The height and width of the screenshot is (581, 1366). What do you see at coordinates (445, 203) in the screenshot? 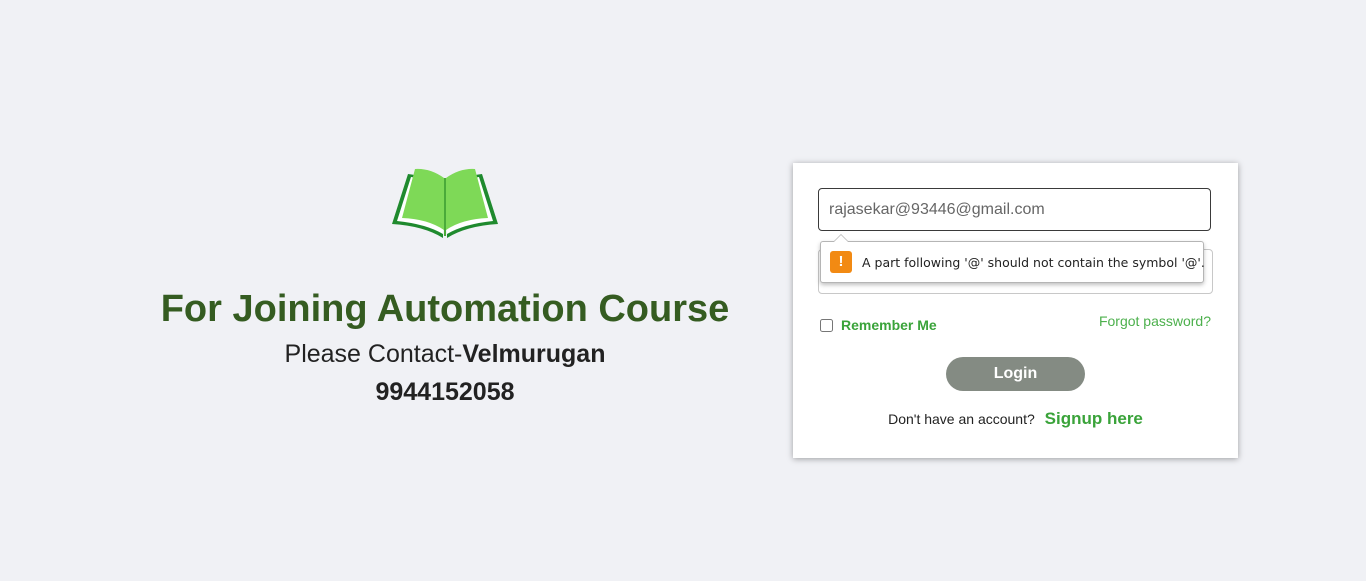
I see `open-book-icon` at bounding box center [445, 203].